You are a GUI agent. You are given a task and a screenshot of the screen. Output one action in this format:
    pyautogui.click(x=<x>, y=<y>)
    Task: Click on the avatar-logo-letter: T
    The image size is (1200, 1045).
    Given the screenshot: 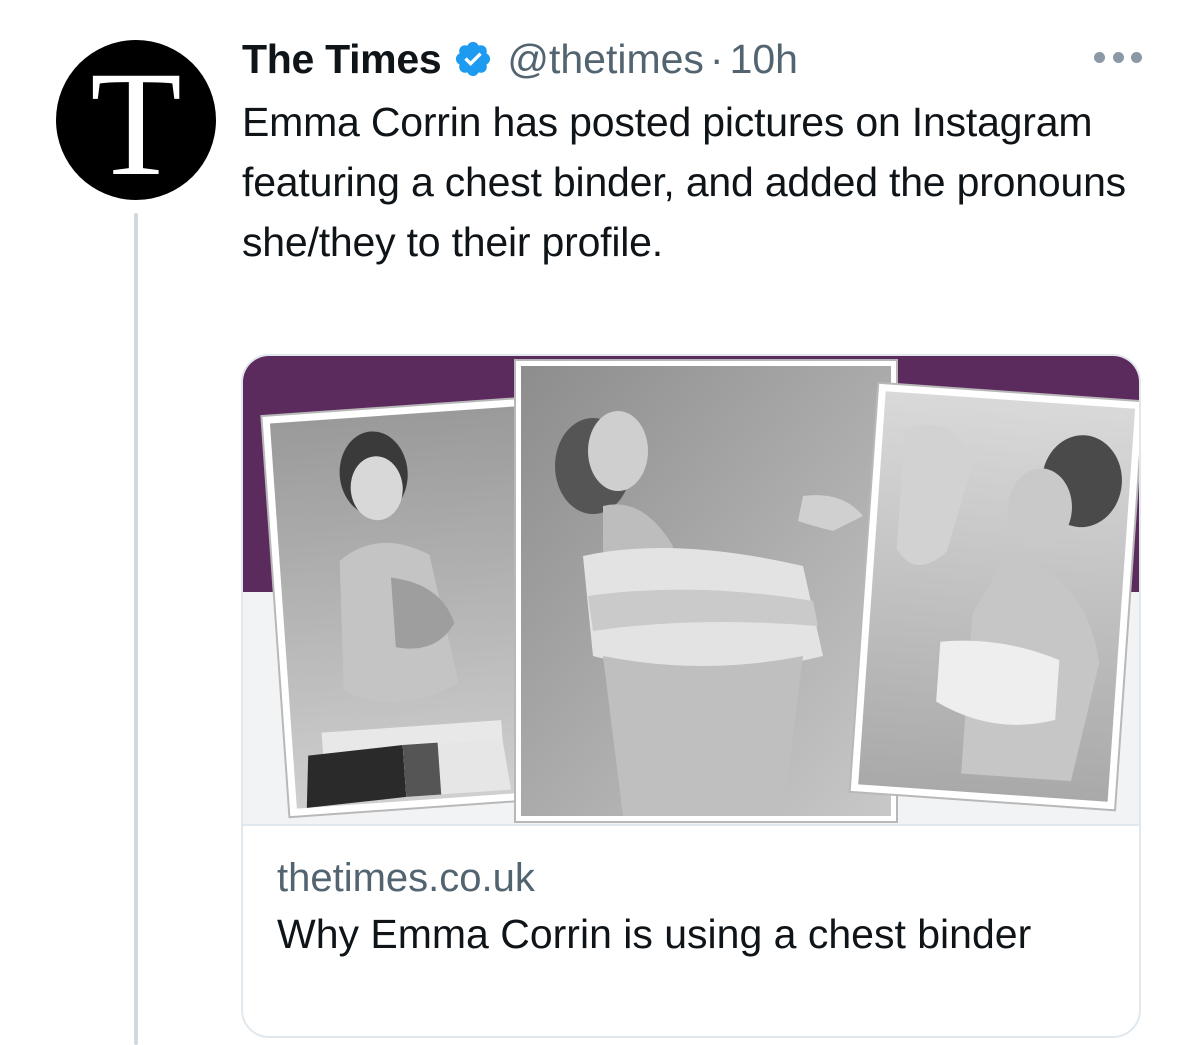 What is the action you would take?
    pyautogui.click(x=136, y=120)
    